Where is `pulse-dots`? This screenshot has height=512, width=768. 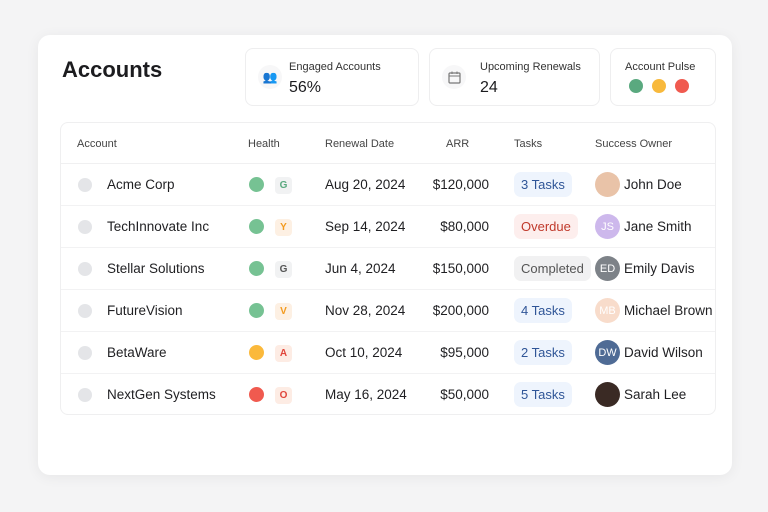 pulse-dots is located at coordinates (663, 88).